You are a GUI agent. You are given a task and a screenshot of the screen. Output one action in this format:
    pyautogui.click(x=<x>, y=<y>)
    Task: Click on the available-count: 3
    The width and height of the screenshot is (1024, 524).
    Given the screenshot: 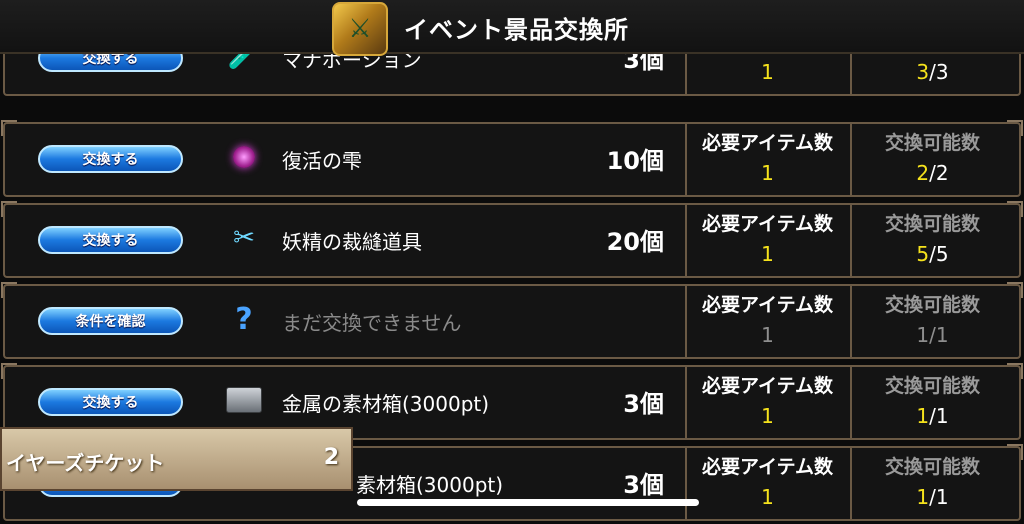 What is the action you would take?
    pyautogui.click(x=923, y=72)
    